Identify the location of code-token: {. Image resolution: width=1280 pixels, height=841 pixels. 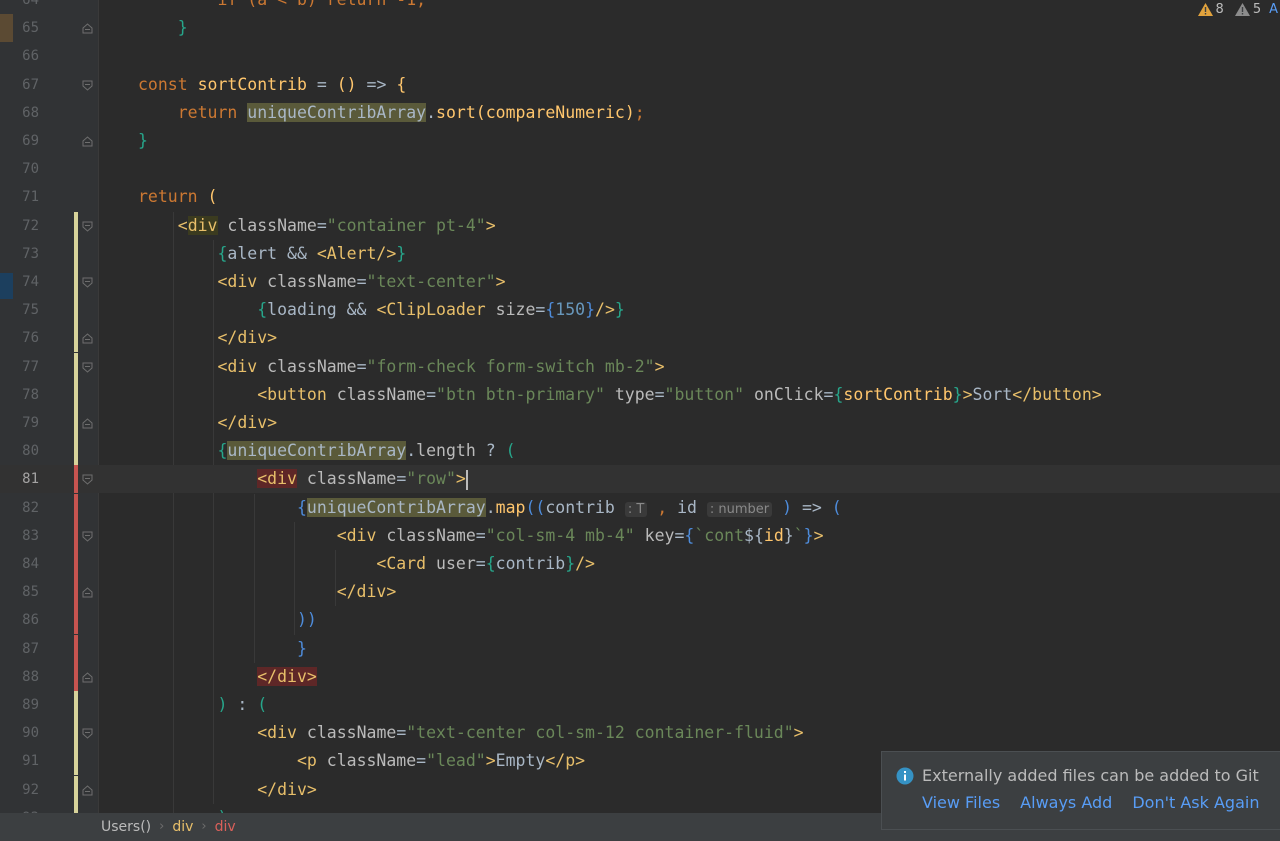
(689, 535).